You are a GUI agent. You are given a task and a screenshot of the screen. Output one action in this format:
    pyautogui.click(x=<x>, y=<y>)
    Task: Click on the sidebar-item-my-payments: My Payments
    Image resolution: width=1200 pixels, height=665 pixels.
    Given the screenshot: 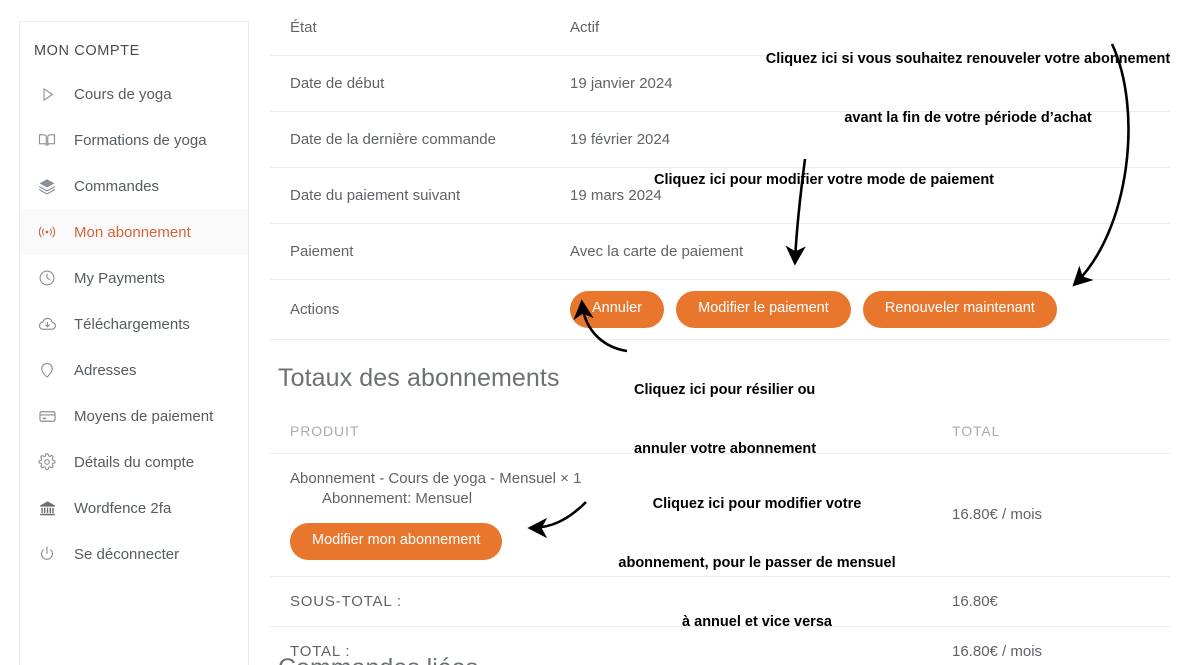 What is the action you would take?
    pyautogui.click(x=134, y=278)
    